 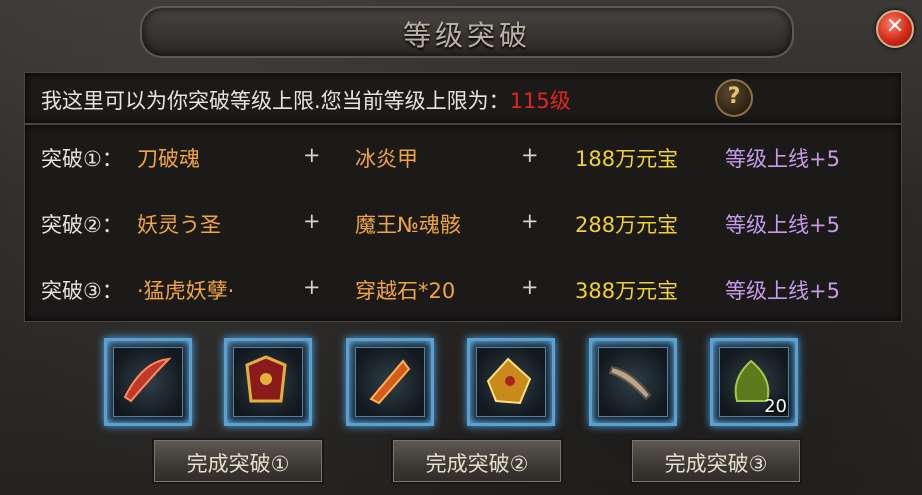 What do you see at coordinates (463, 229) in the screenshot?
I see `requirement-row-2: 突破②： 妖灵う圣 + 魔王№魂骸 + 288万元宝 等级上线+5` at bounding box center [463, 229].